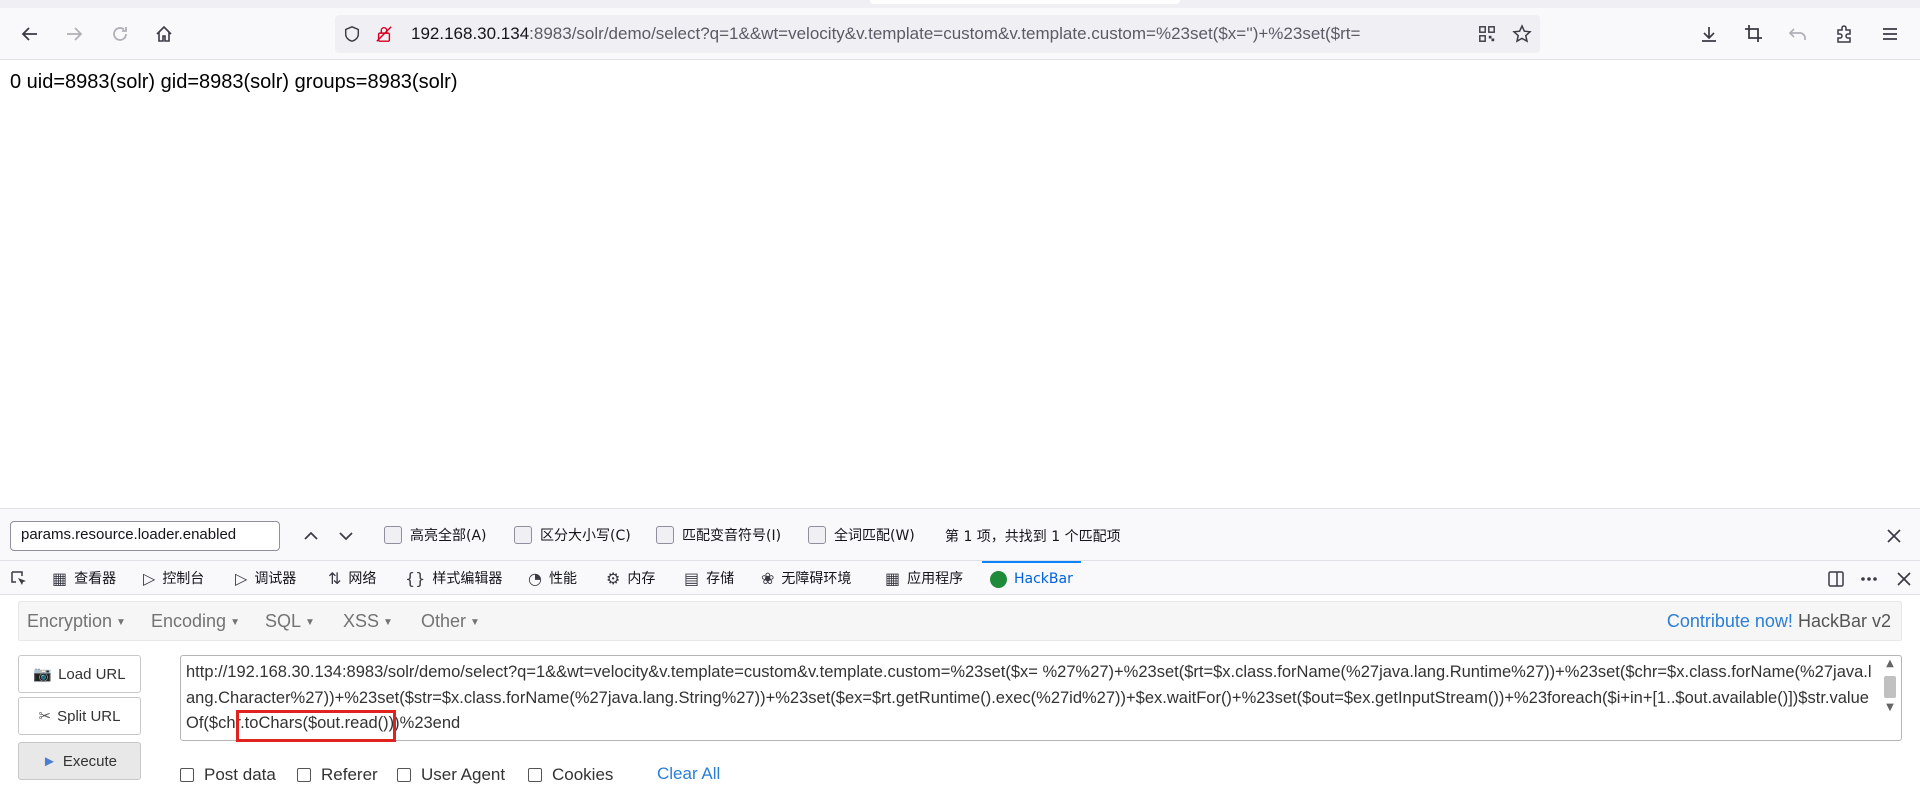 This screenshot has width=1920, height=810. Describe the element at coordinates (149, 578) in the screenshot. I see `console-icon: ▷` at that location.